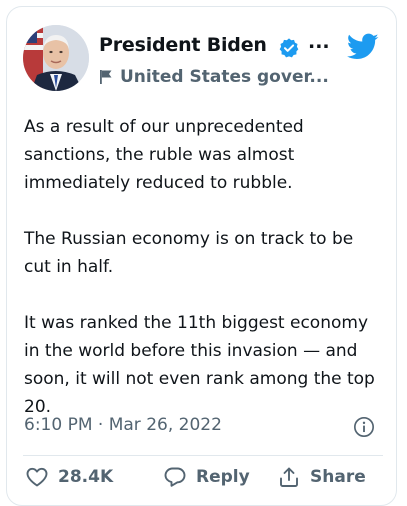 The height and width of the screenshot is (506, 407). I want to click on reply-label: Reply, so click(223, 477).